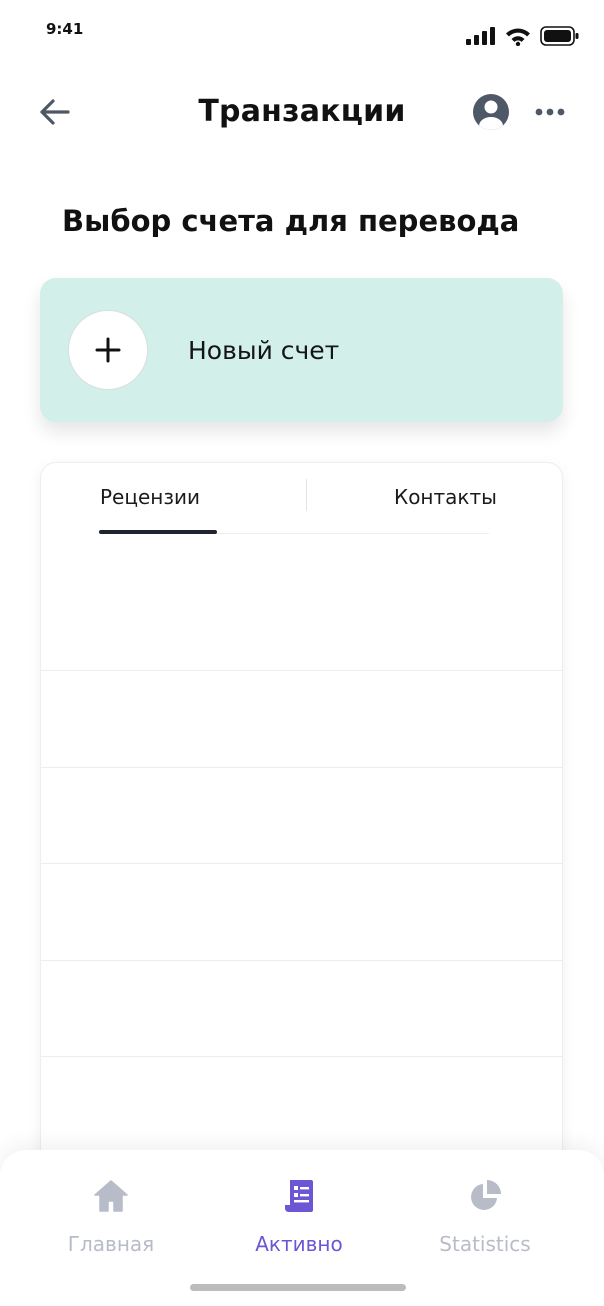  Describe the element at coordinates (158, 532) in the screenshot. I see `active-tab-indicator` at that location.